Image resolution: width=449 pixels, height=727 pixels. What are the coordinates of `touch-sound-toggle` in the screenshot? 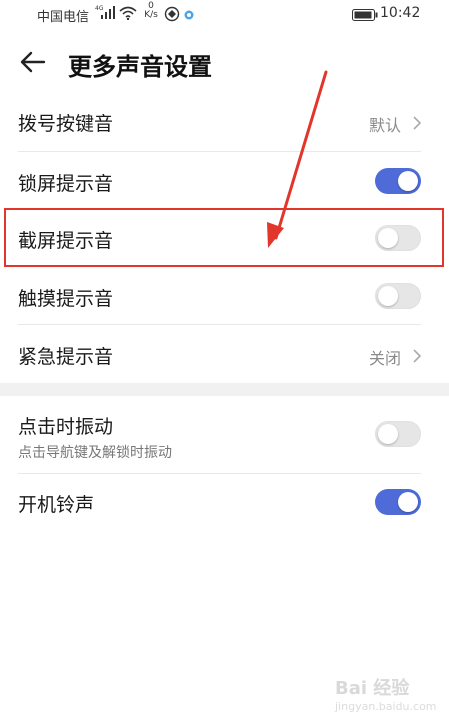 It's located at (398, 296).